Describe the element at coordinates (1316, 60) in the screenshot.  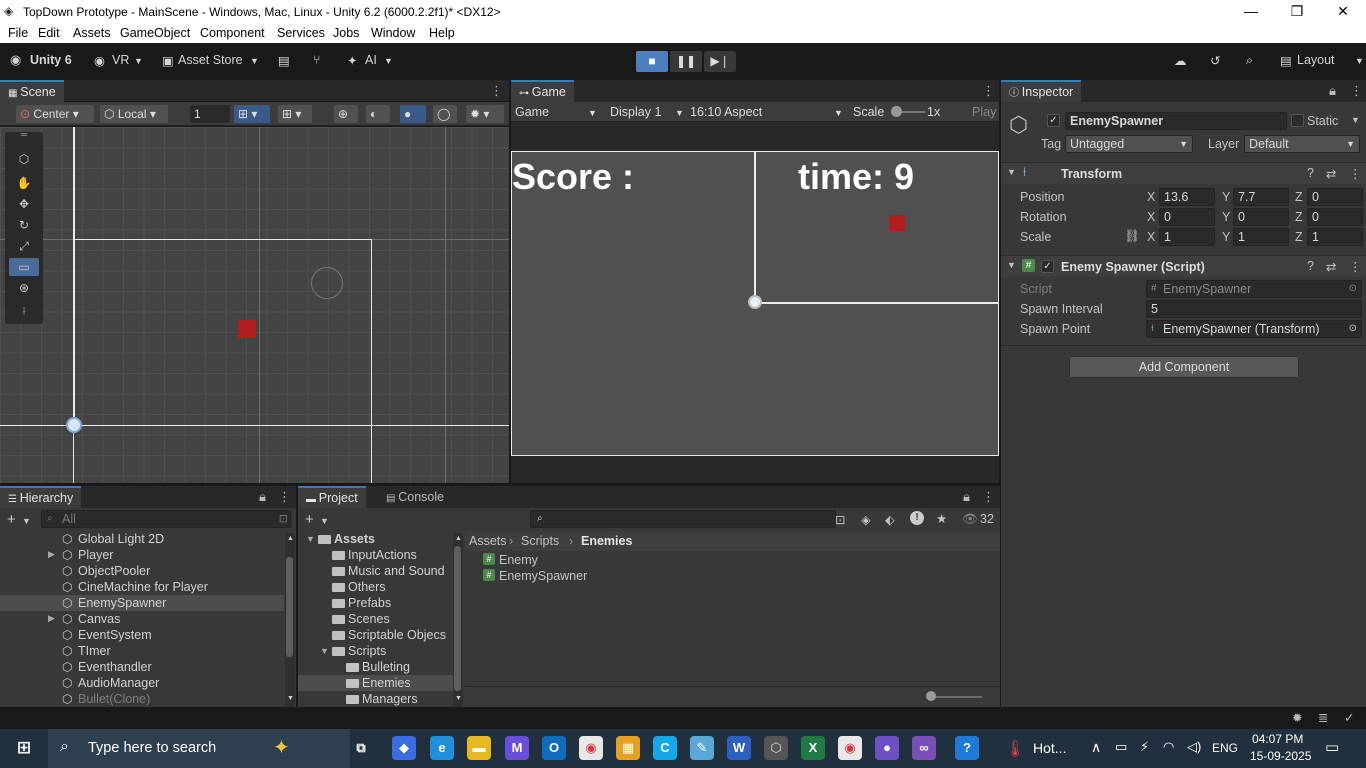
I see `layout-dropdown: Layout` at that location.